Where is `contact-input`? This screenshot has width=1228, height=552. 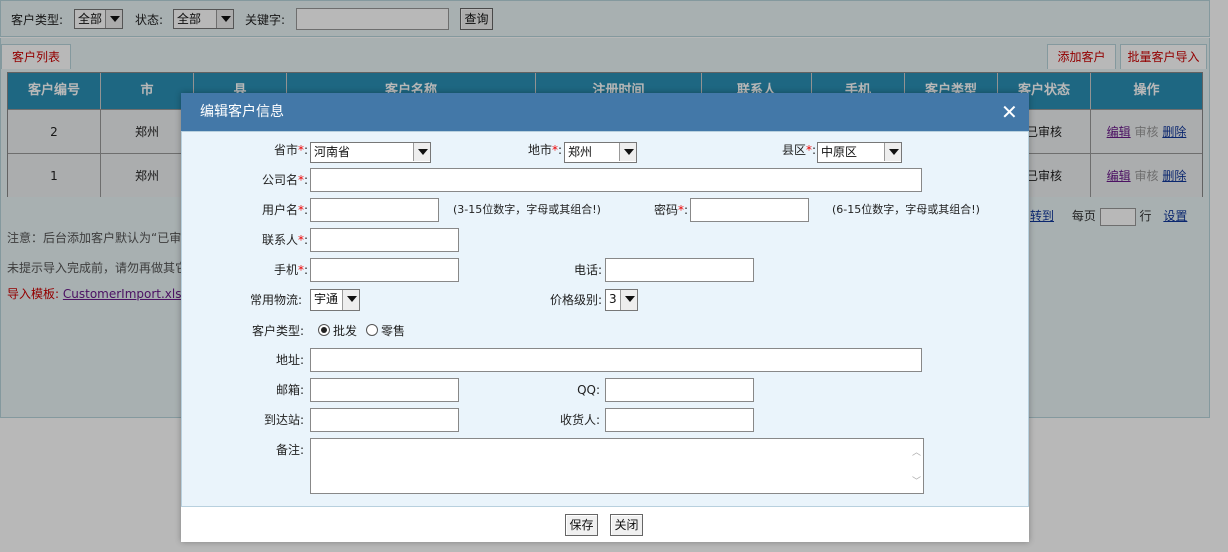 contact-input is located at coordinates (384, 240).